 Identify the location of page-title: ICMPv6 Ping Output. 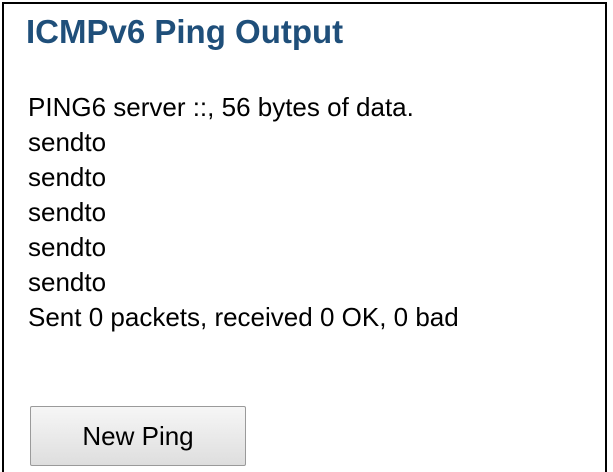
(185, 31).